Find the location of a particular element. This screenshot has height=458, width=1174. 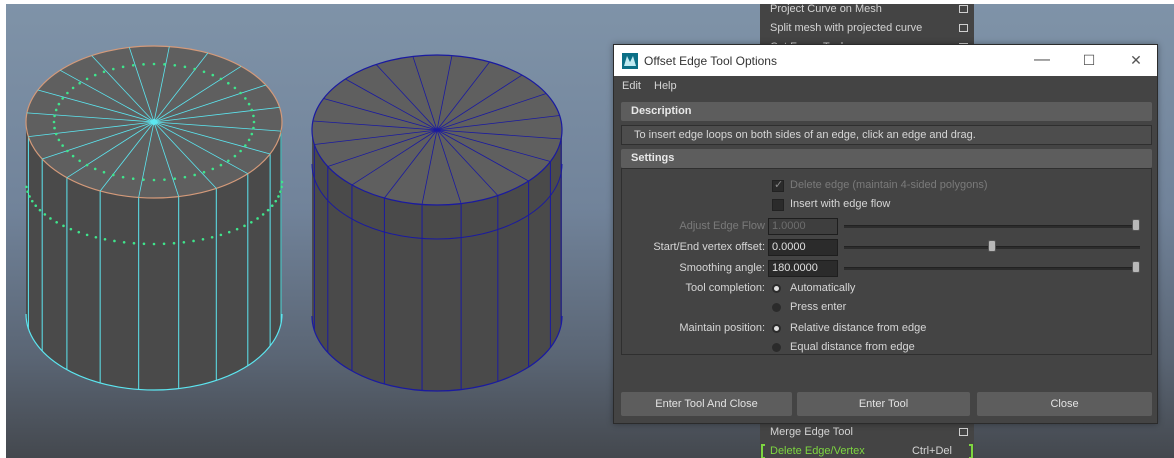

menu-item-project-curve: Project Curve on Mesh is located at coordinates (867, 11).